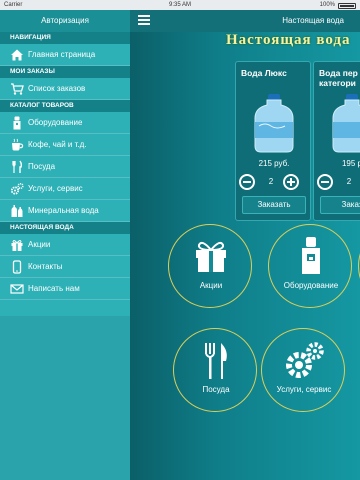 This screenshot has width=360, height=480. Describe the element at coordinates (57, 144) in the screenshot. I see `sidebar-item-label: Кофе, чай и т.д.` at that location.